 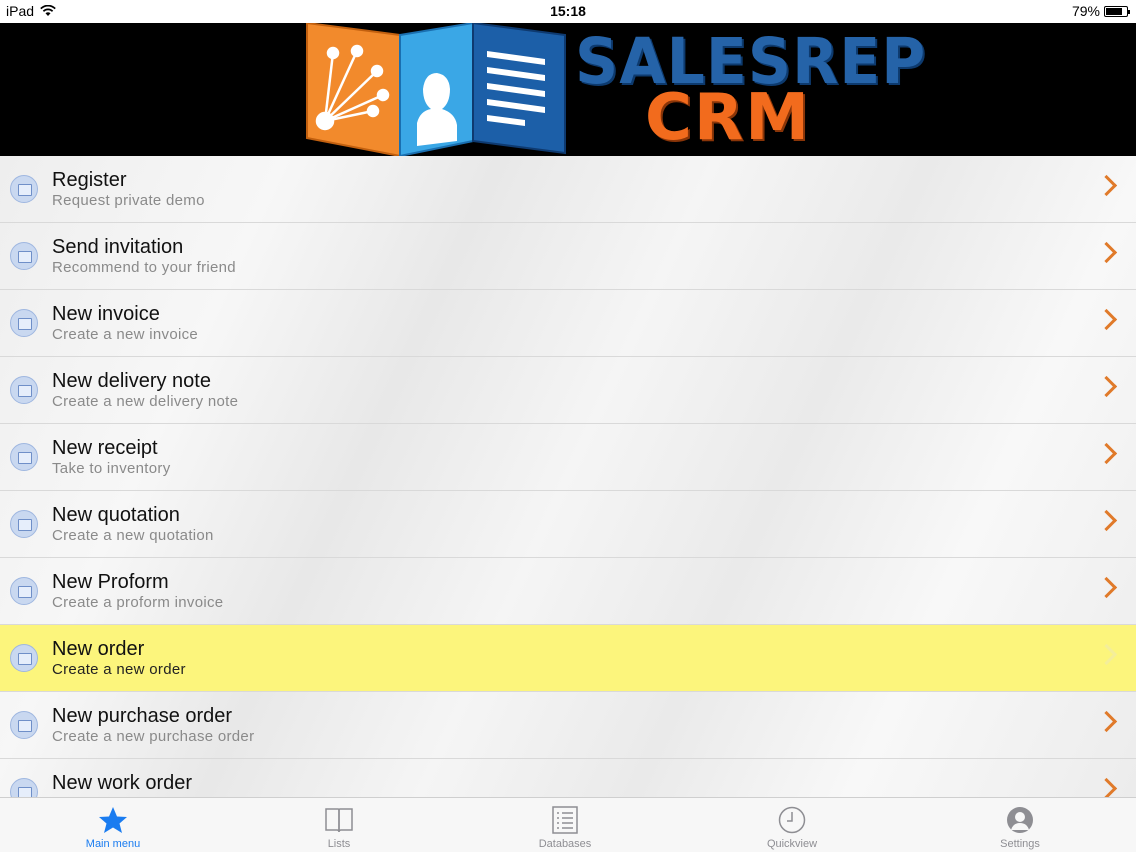 What do you see at coordinates (728, 118) in the screenshot?
I see `logo-text-crm: CRM` at bounding box center [728, 118].